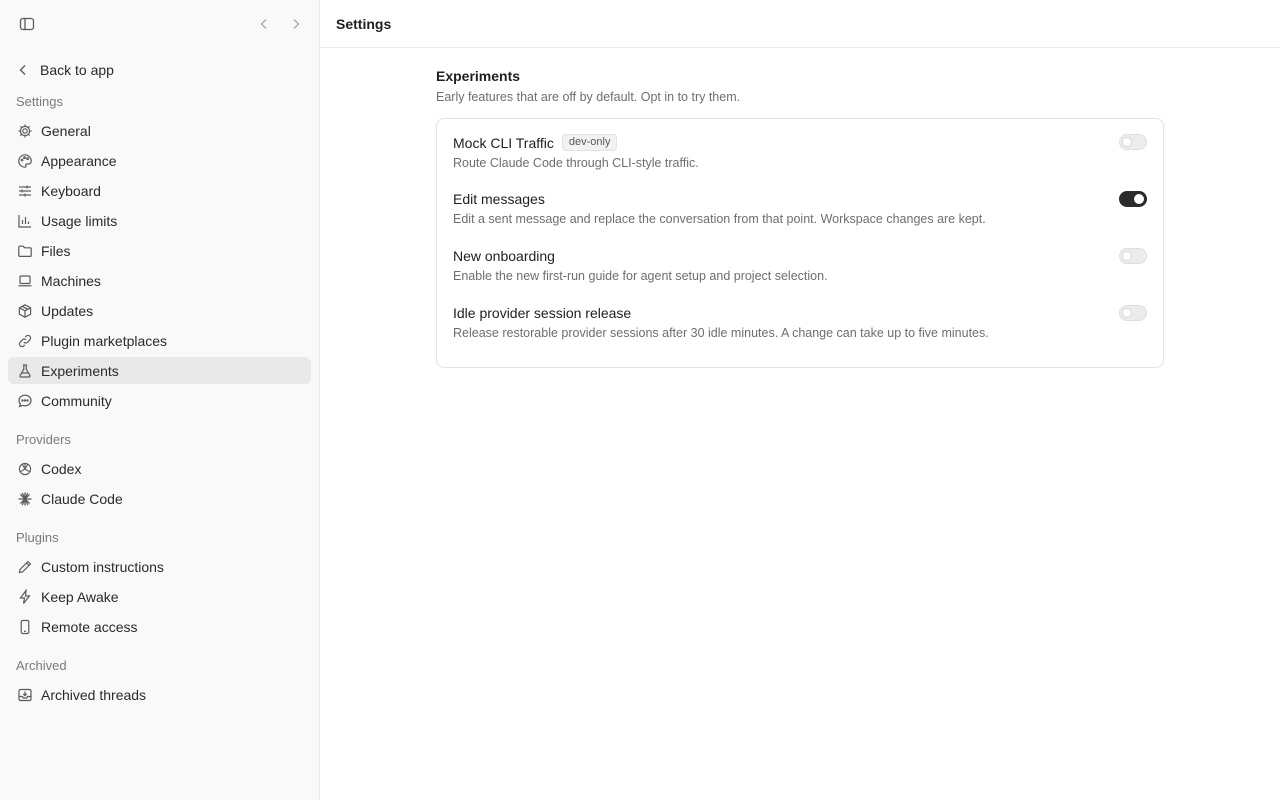 This screenshot has width=1280, height=800. Describe the element at coordinates (499, 199) in the screenshot. I see `experiment-title: Edit messages` at that location.